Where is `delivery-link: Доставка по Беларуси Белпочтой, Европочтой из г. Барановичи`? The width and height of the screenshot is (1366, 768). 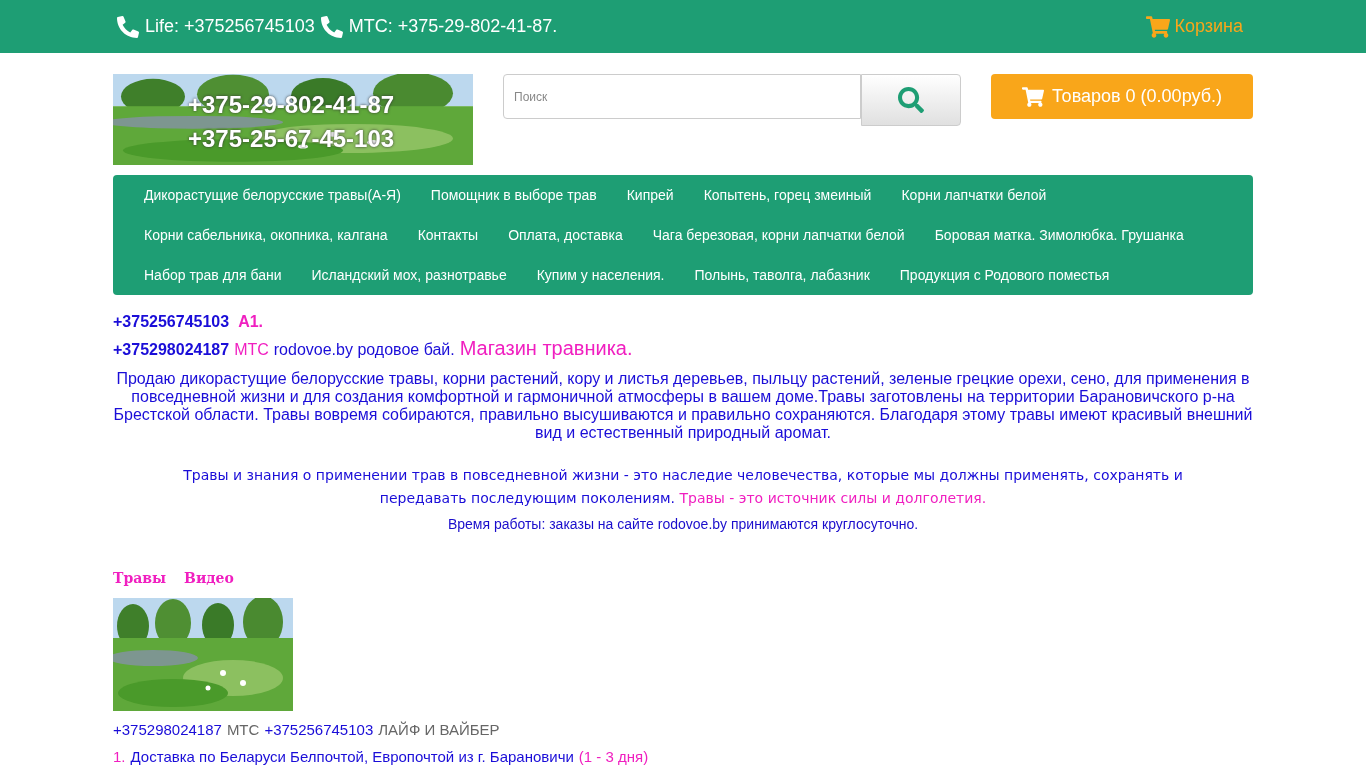
delivery-link: Доставка по Беларуси Белпочтой, Европочтой из г. Барановичи is located at coordinates (352, 756).